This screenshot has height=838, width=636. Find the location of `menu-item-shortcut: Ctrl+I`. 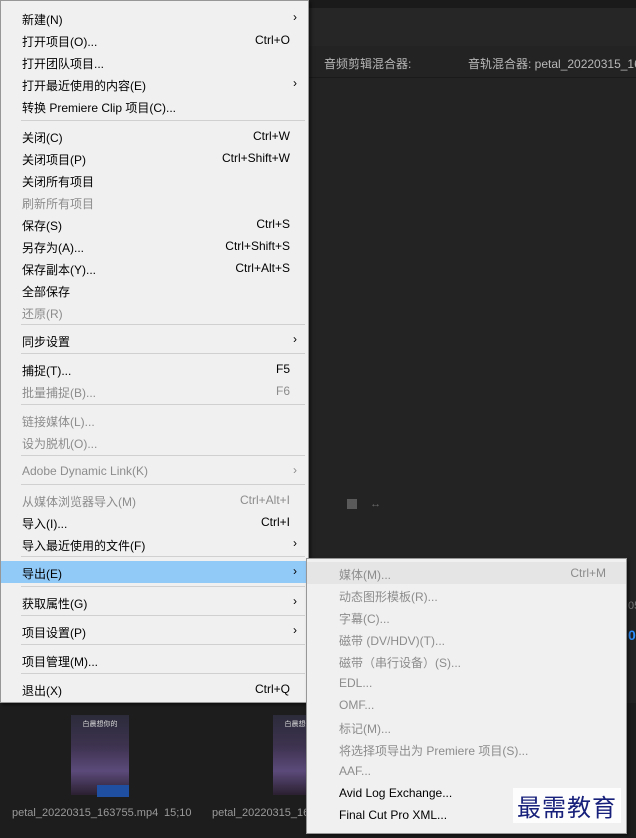

menu-item-shortcut: Ctrl+I is located at coordinates (275, 522).